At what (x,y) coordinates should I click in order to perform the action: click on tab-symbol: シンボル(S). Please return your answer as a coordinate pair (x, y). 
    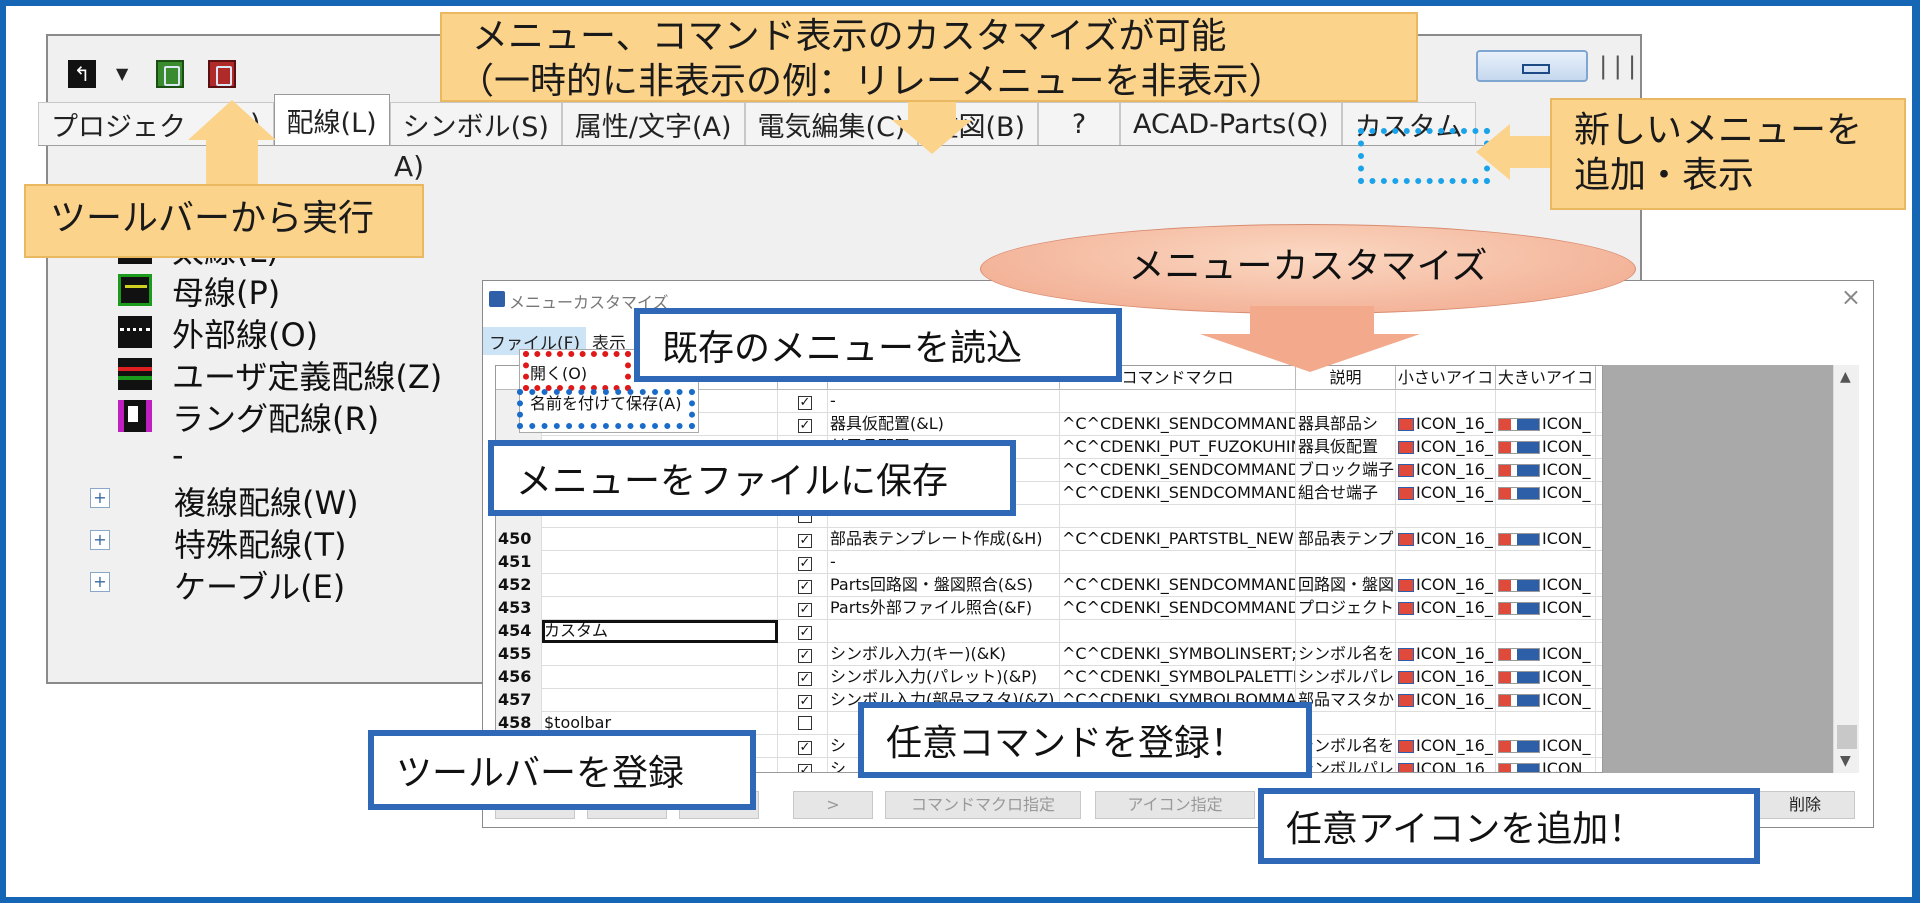
    Looking at the image, I should click on (475, 124).